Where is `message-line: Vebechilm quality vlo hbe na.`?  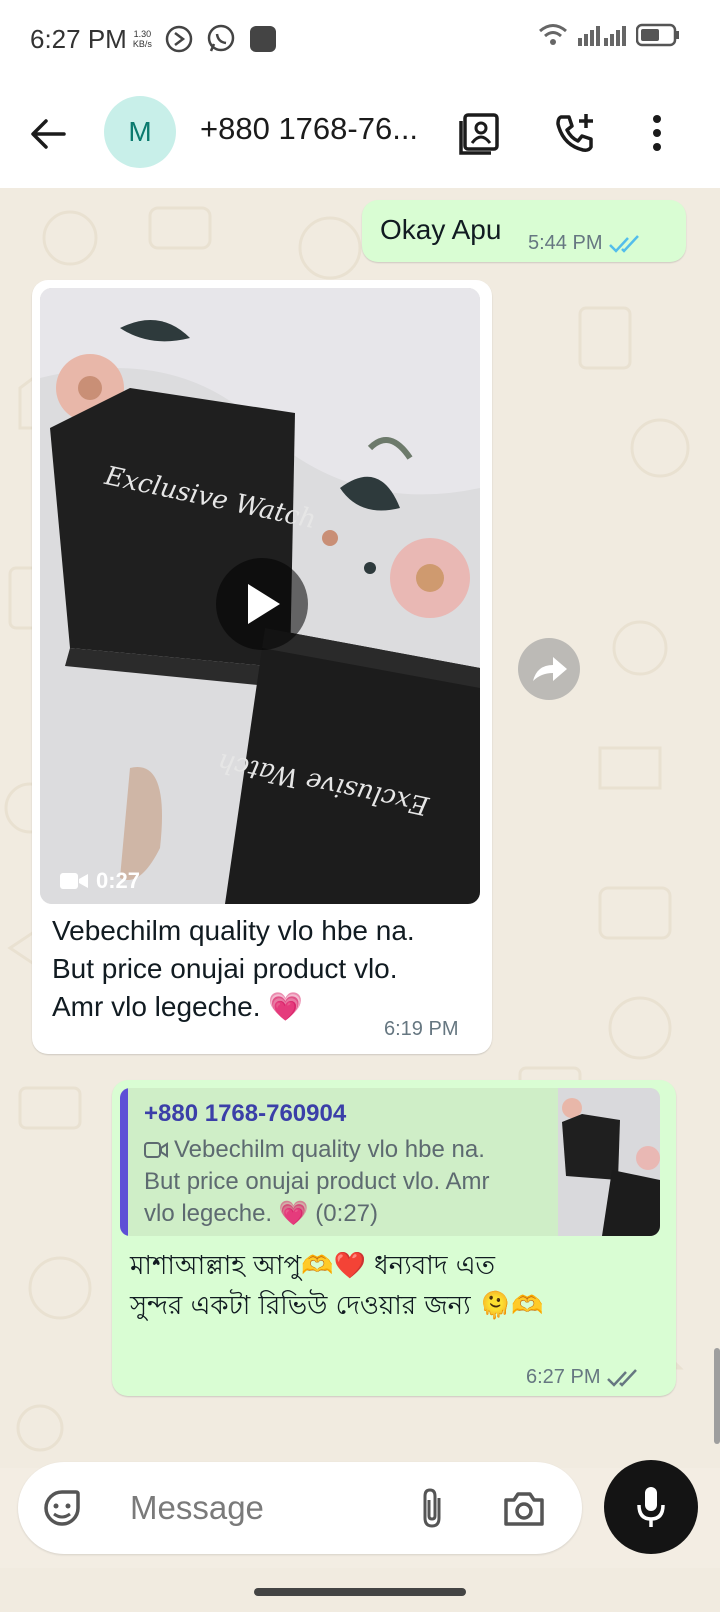 message-line: Vebechilm quality vlo hbe na. is located at coordinates (233, 930).